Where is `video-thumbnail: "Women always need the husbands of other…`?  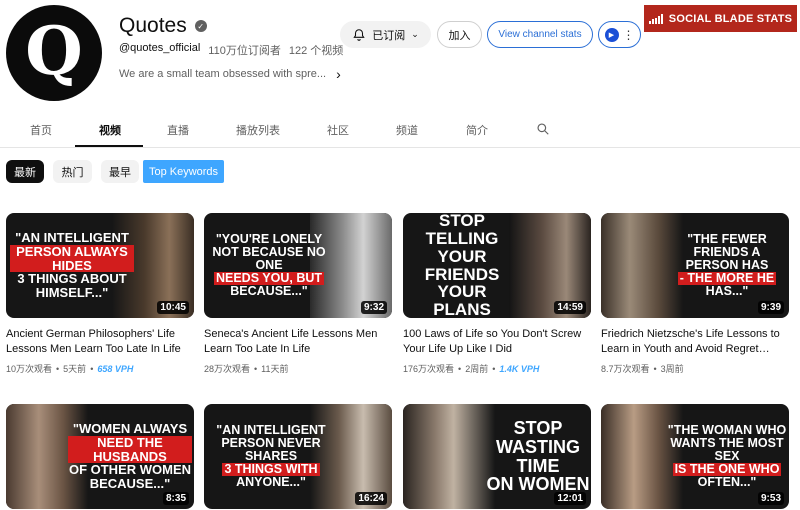
video-thumbnail: "Women always need the husbands of other… is located at coordinates (100, 456).